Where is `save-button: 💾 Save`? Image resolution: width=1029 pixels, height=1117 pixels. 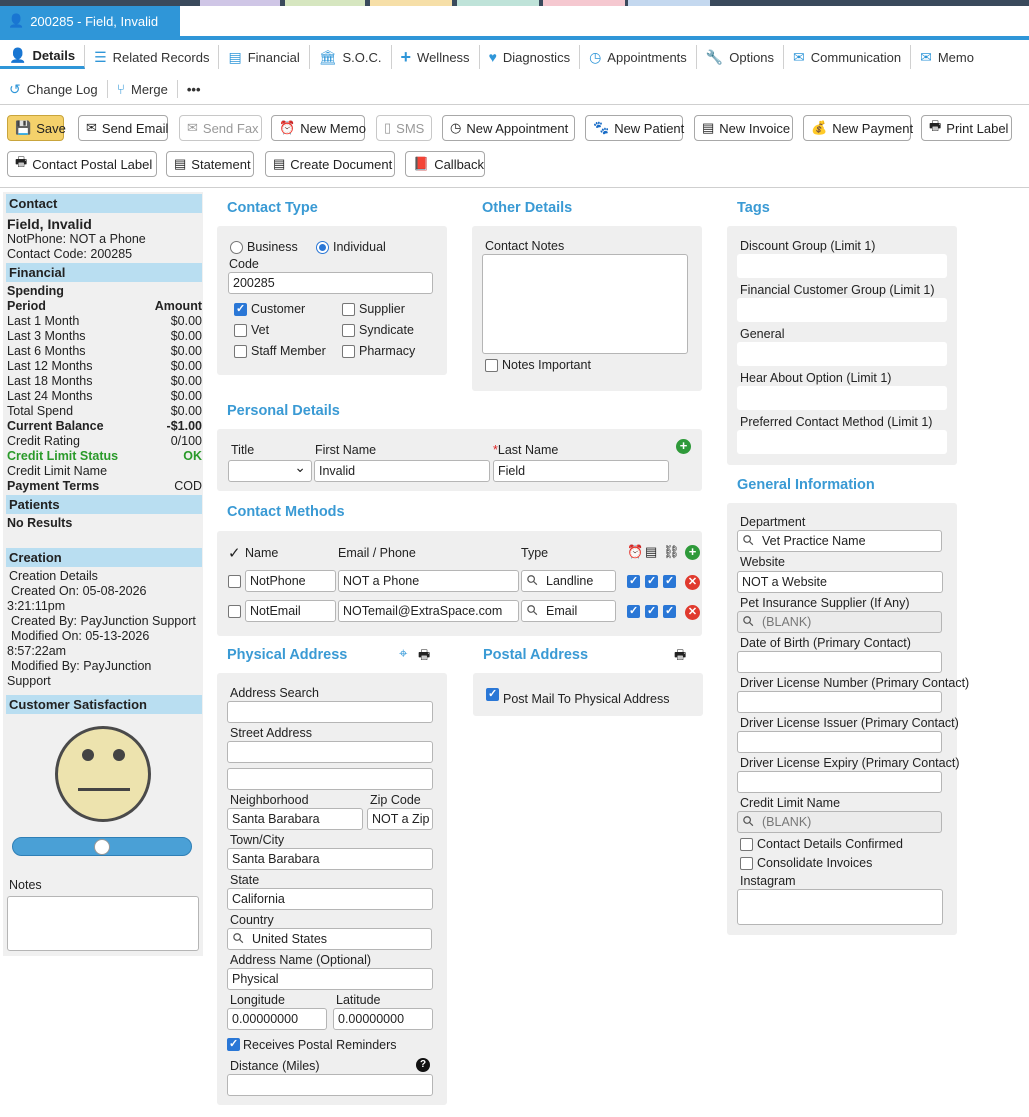 save-button: 💾 Save is located at coordinates (36, 128).